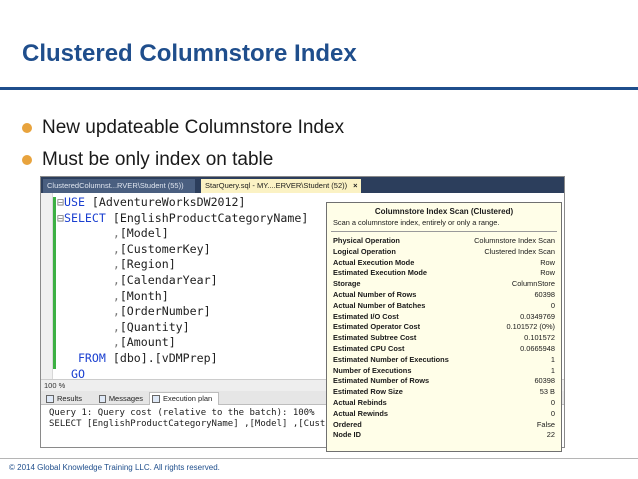  Describe the element at coordinates (444, 317) in the screenshot. I see `tooltip-property-row: Estimated I/O Cost 0.0349769` at that location.